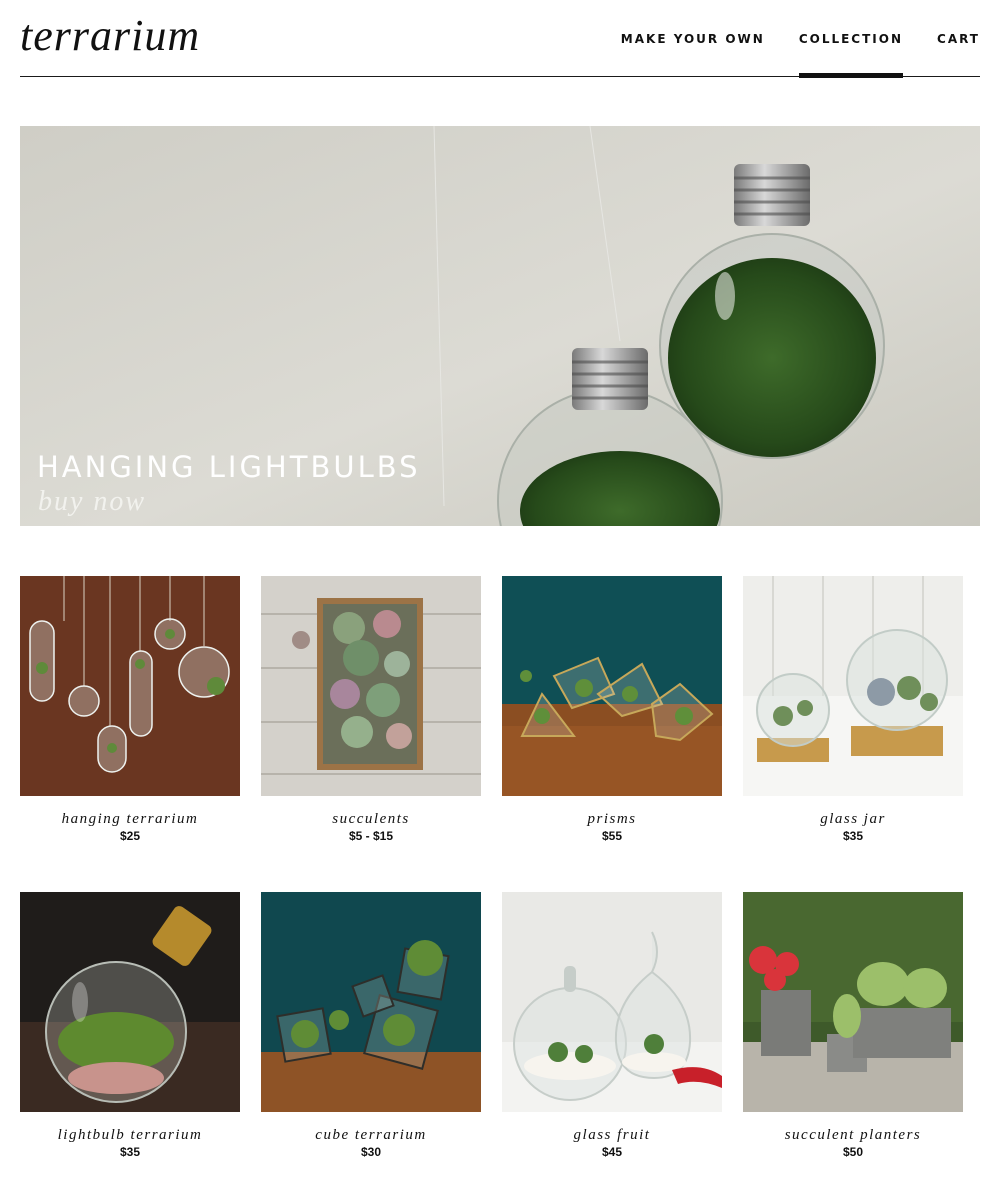  What do you see at coordinates (958, 38) in the screenshot?
I see `nav-cart: CART` at bounding box center [958, 38].